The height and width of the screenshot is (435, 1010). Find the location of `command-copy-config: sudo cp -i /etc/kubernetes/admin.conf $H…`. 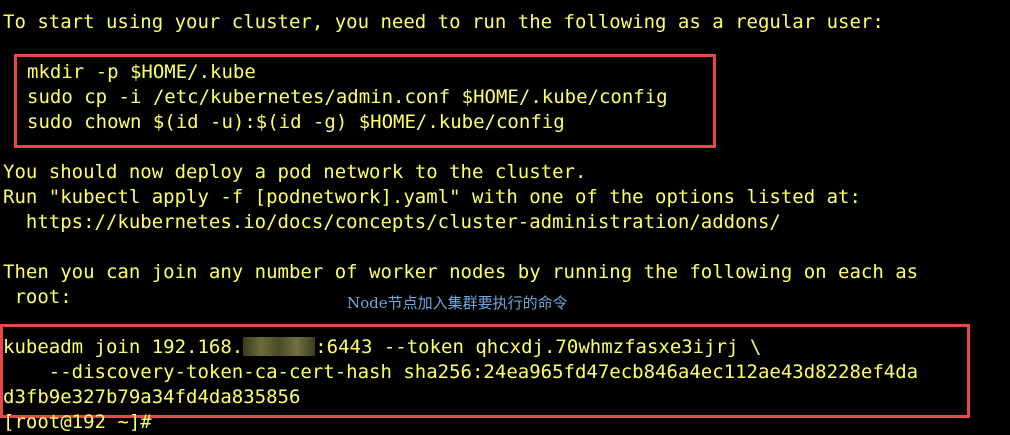

command-copy-config: sudo cp -i /etc/kubernetes/admin.conf $H… is located at coordinates (347, 97).